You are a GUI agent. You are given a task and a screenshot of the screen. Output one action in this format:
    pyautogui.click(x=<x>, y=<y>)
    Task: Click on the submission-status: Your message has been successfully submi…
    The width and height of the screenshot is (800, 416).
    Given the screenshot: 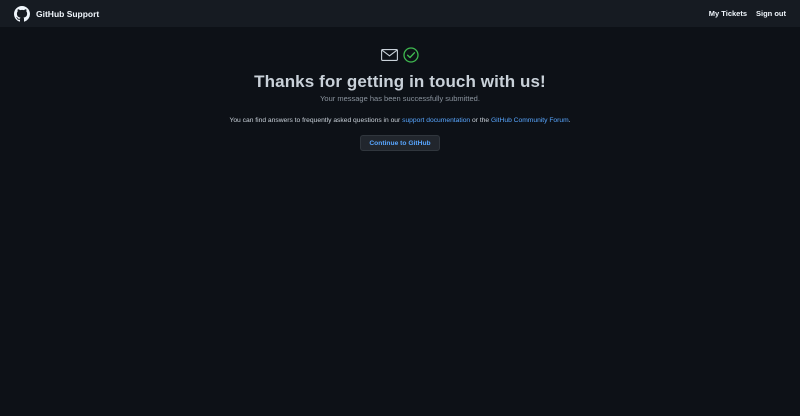 What is the action you would take?
    pyautogui.click(x=400, y=98)
    